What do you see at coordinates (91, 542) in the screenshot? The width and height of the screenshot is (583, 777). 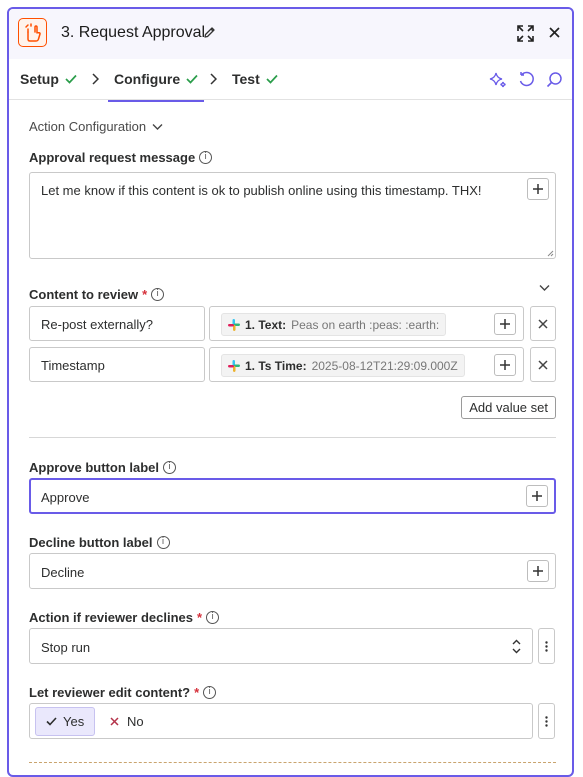 I see `label-text: Decline button label` at bounding box center [91, 542].